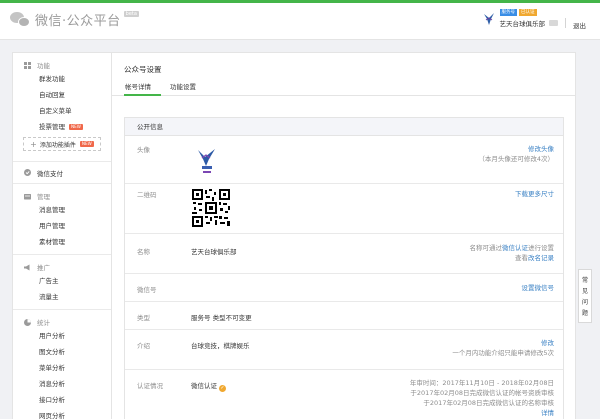 This screenshot has height=419, width=600. I want to click on row-avatar: 头像 修改头像 （本月头像还可修改4次）, so click(344, 160).